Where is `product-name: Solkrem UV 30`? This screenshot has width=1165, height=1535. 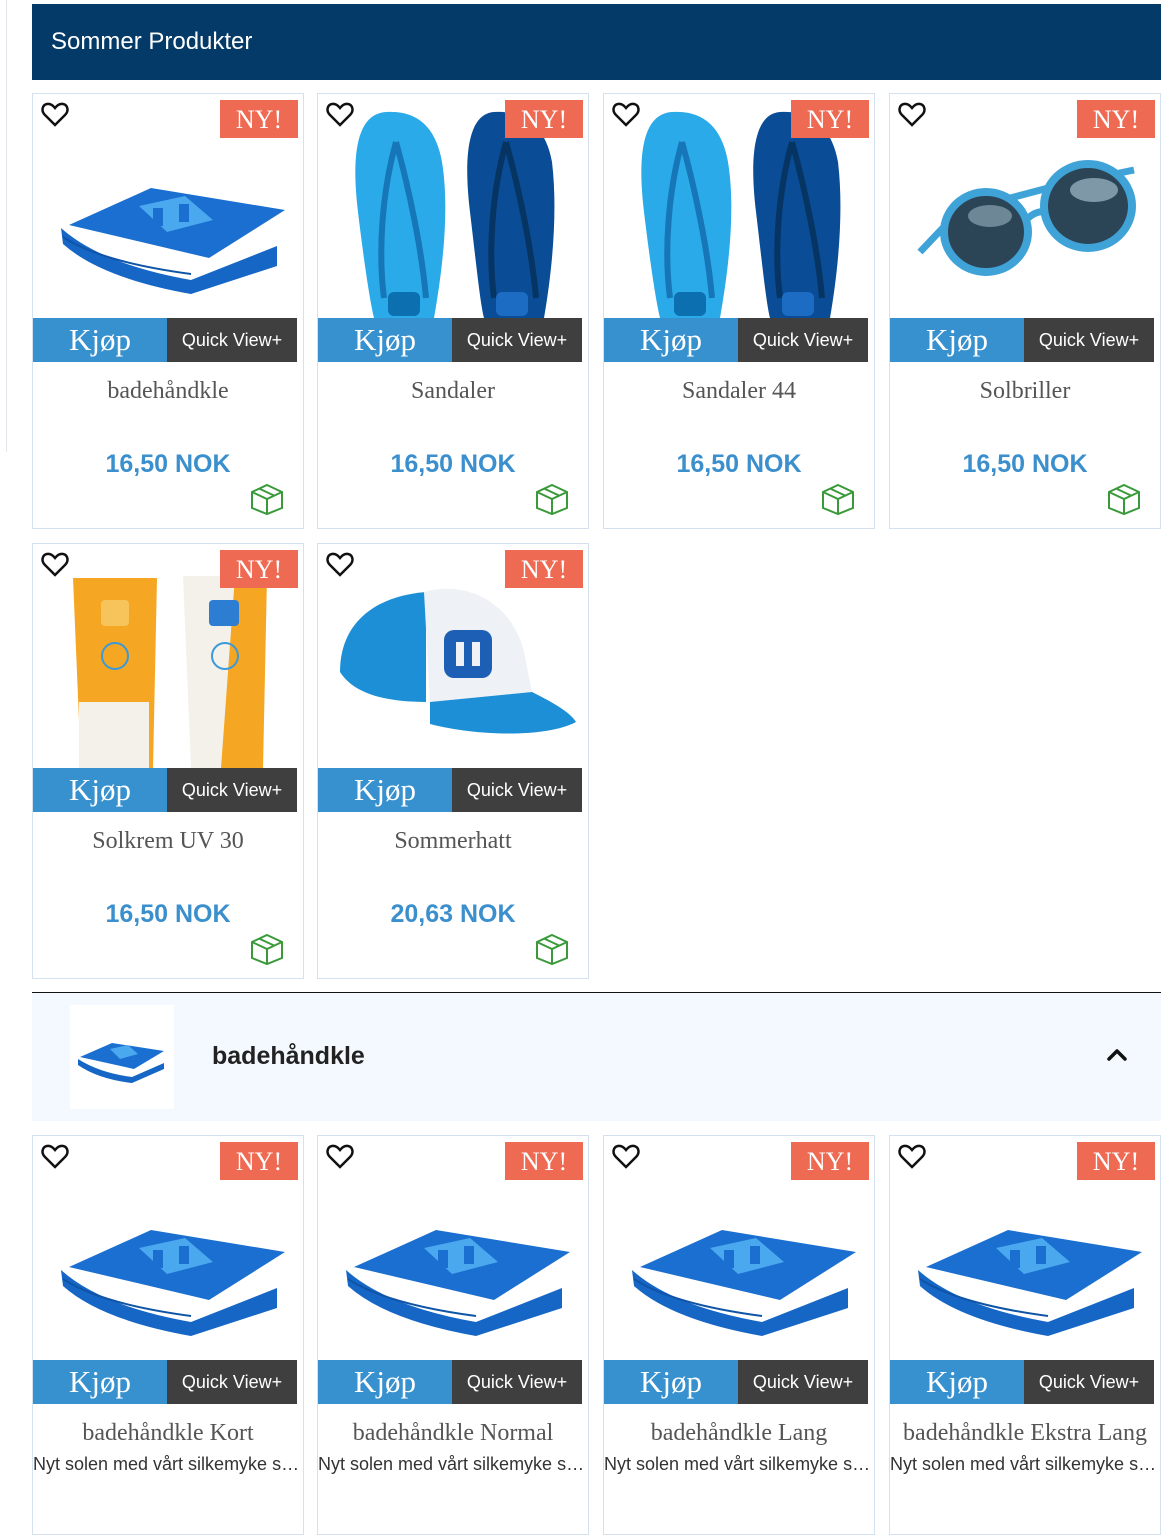 product-name: Solkrem UV 30 is located at coordinates (168, 841).